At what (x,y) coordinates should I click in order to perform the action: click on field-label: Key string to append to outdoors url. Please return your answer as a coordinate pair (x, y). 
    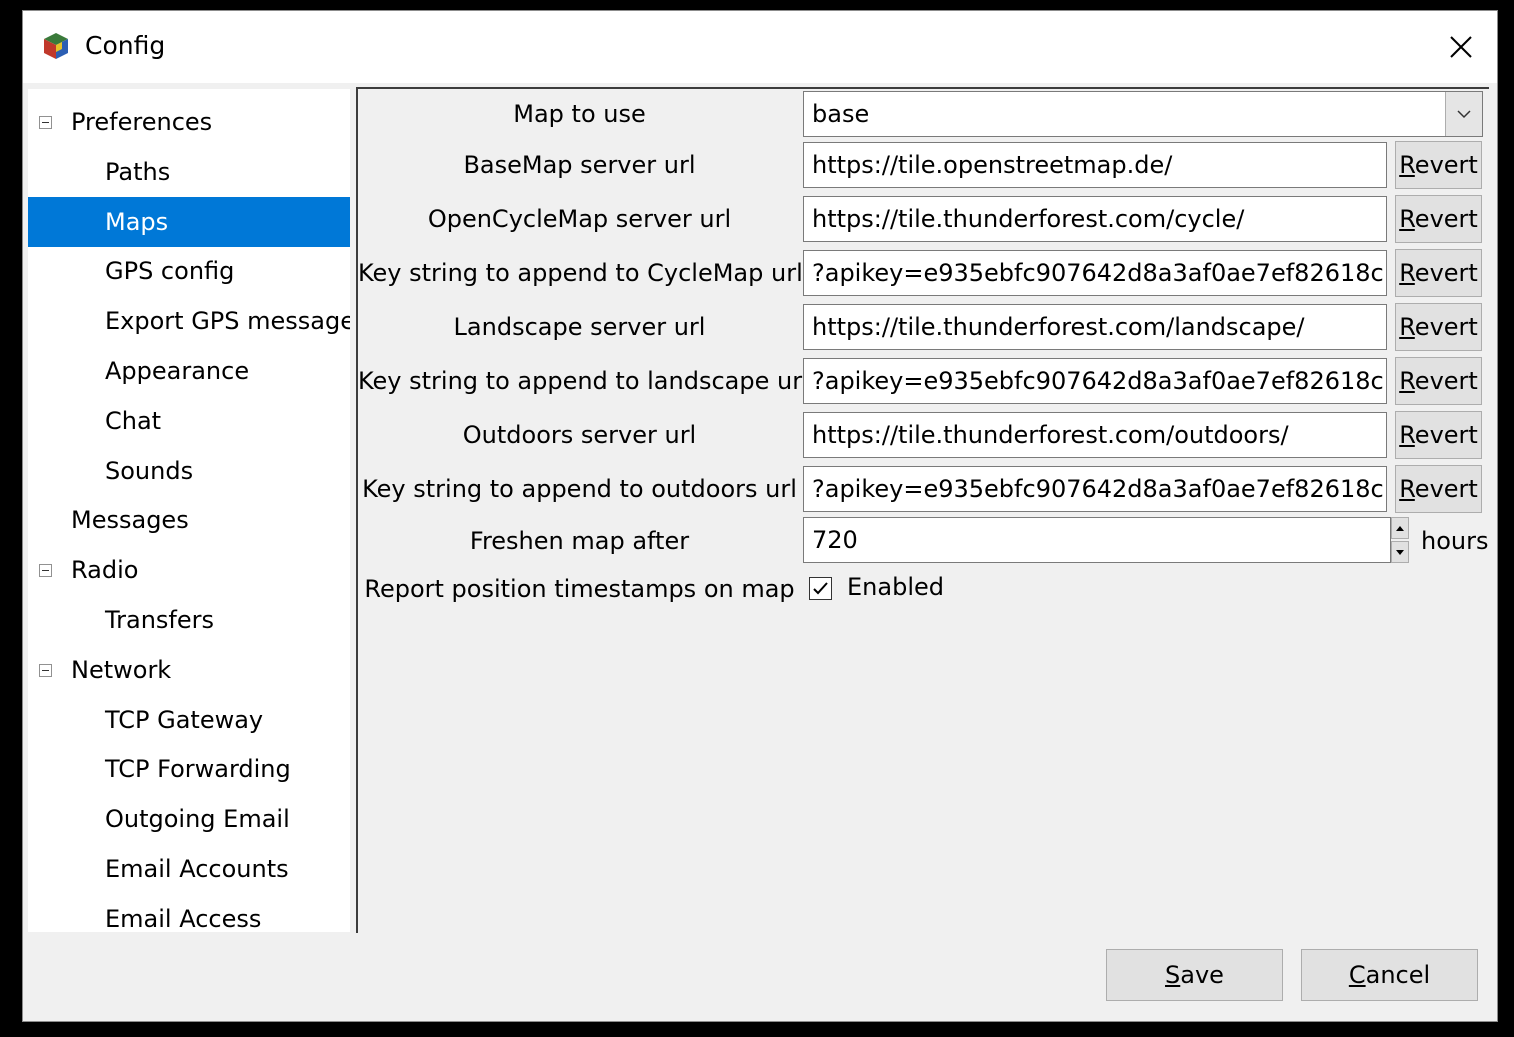
    Looking at the image, I should click on (579, 489).